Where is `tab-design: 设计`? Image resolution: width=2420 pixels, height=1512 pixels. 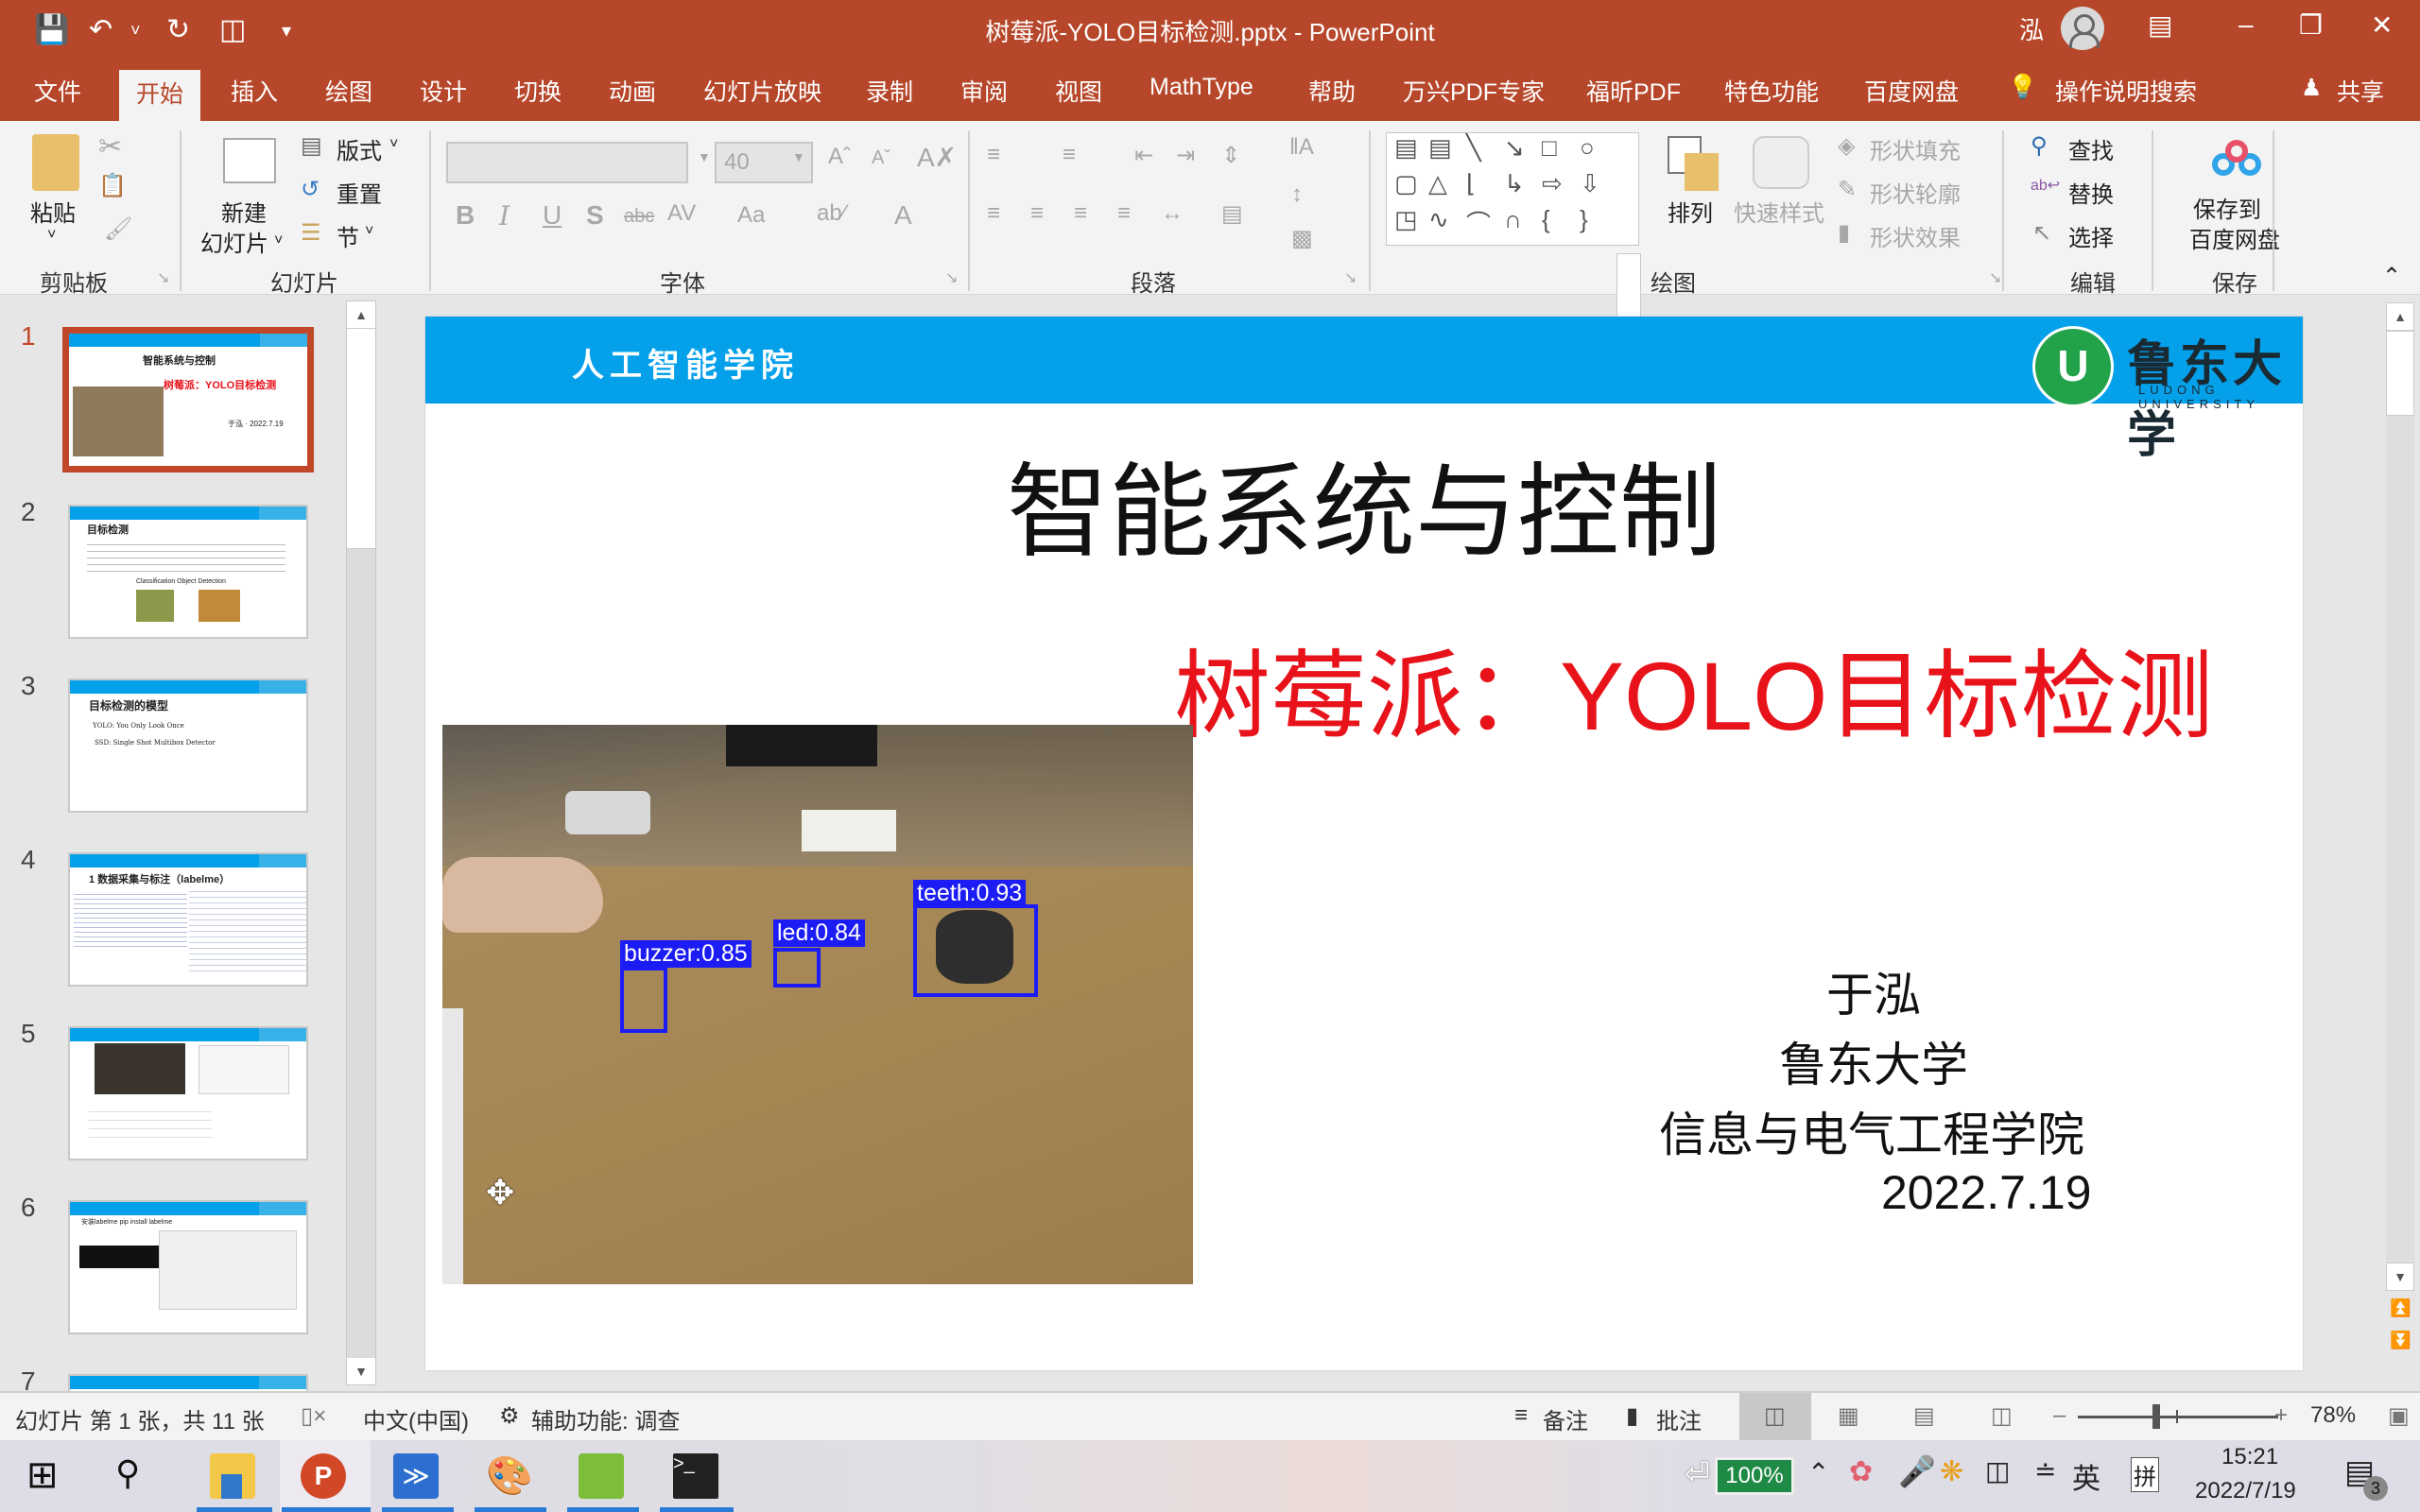
tab-design: 设计 is located at coordinates (443, 91).